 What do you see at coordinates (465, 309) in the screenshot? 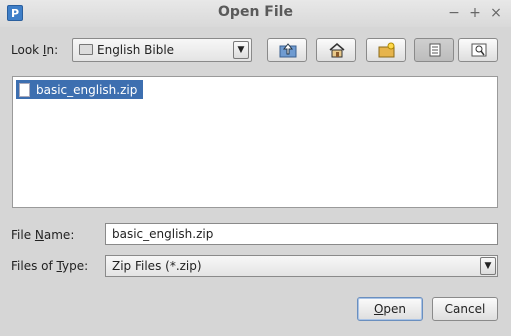
I see `cancel-button: Cancel` at bounding box center [465, 309].